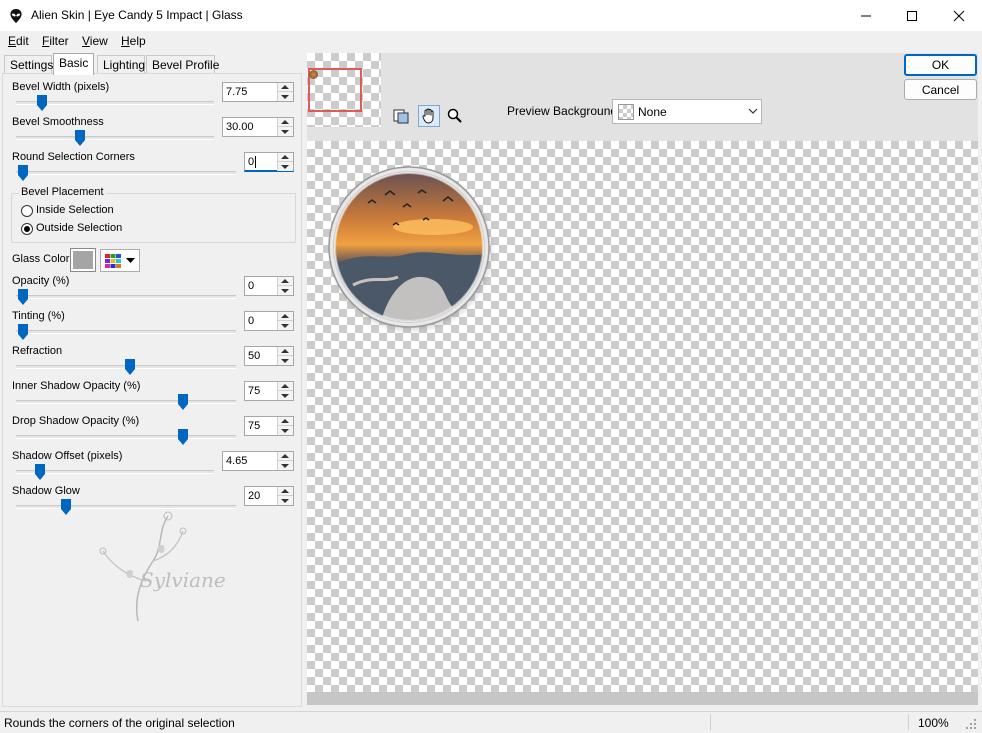 The image size is (982, 733). Describe the element at coordinates (153, 218) in the screenshot. I see `bevel-placement-group` at that location.